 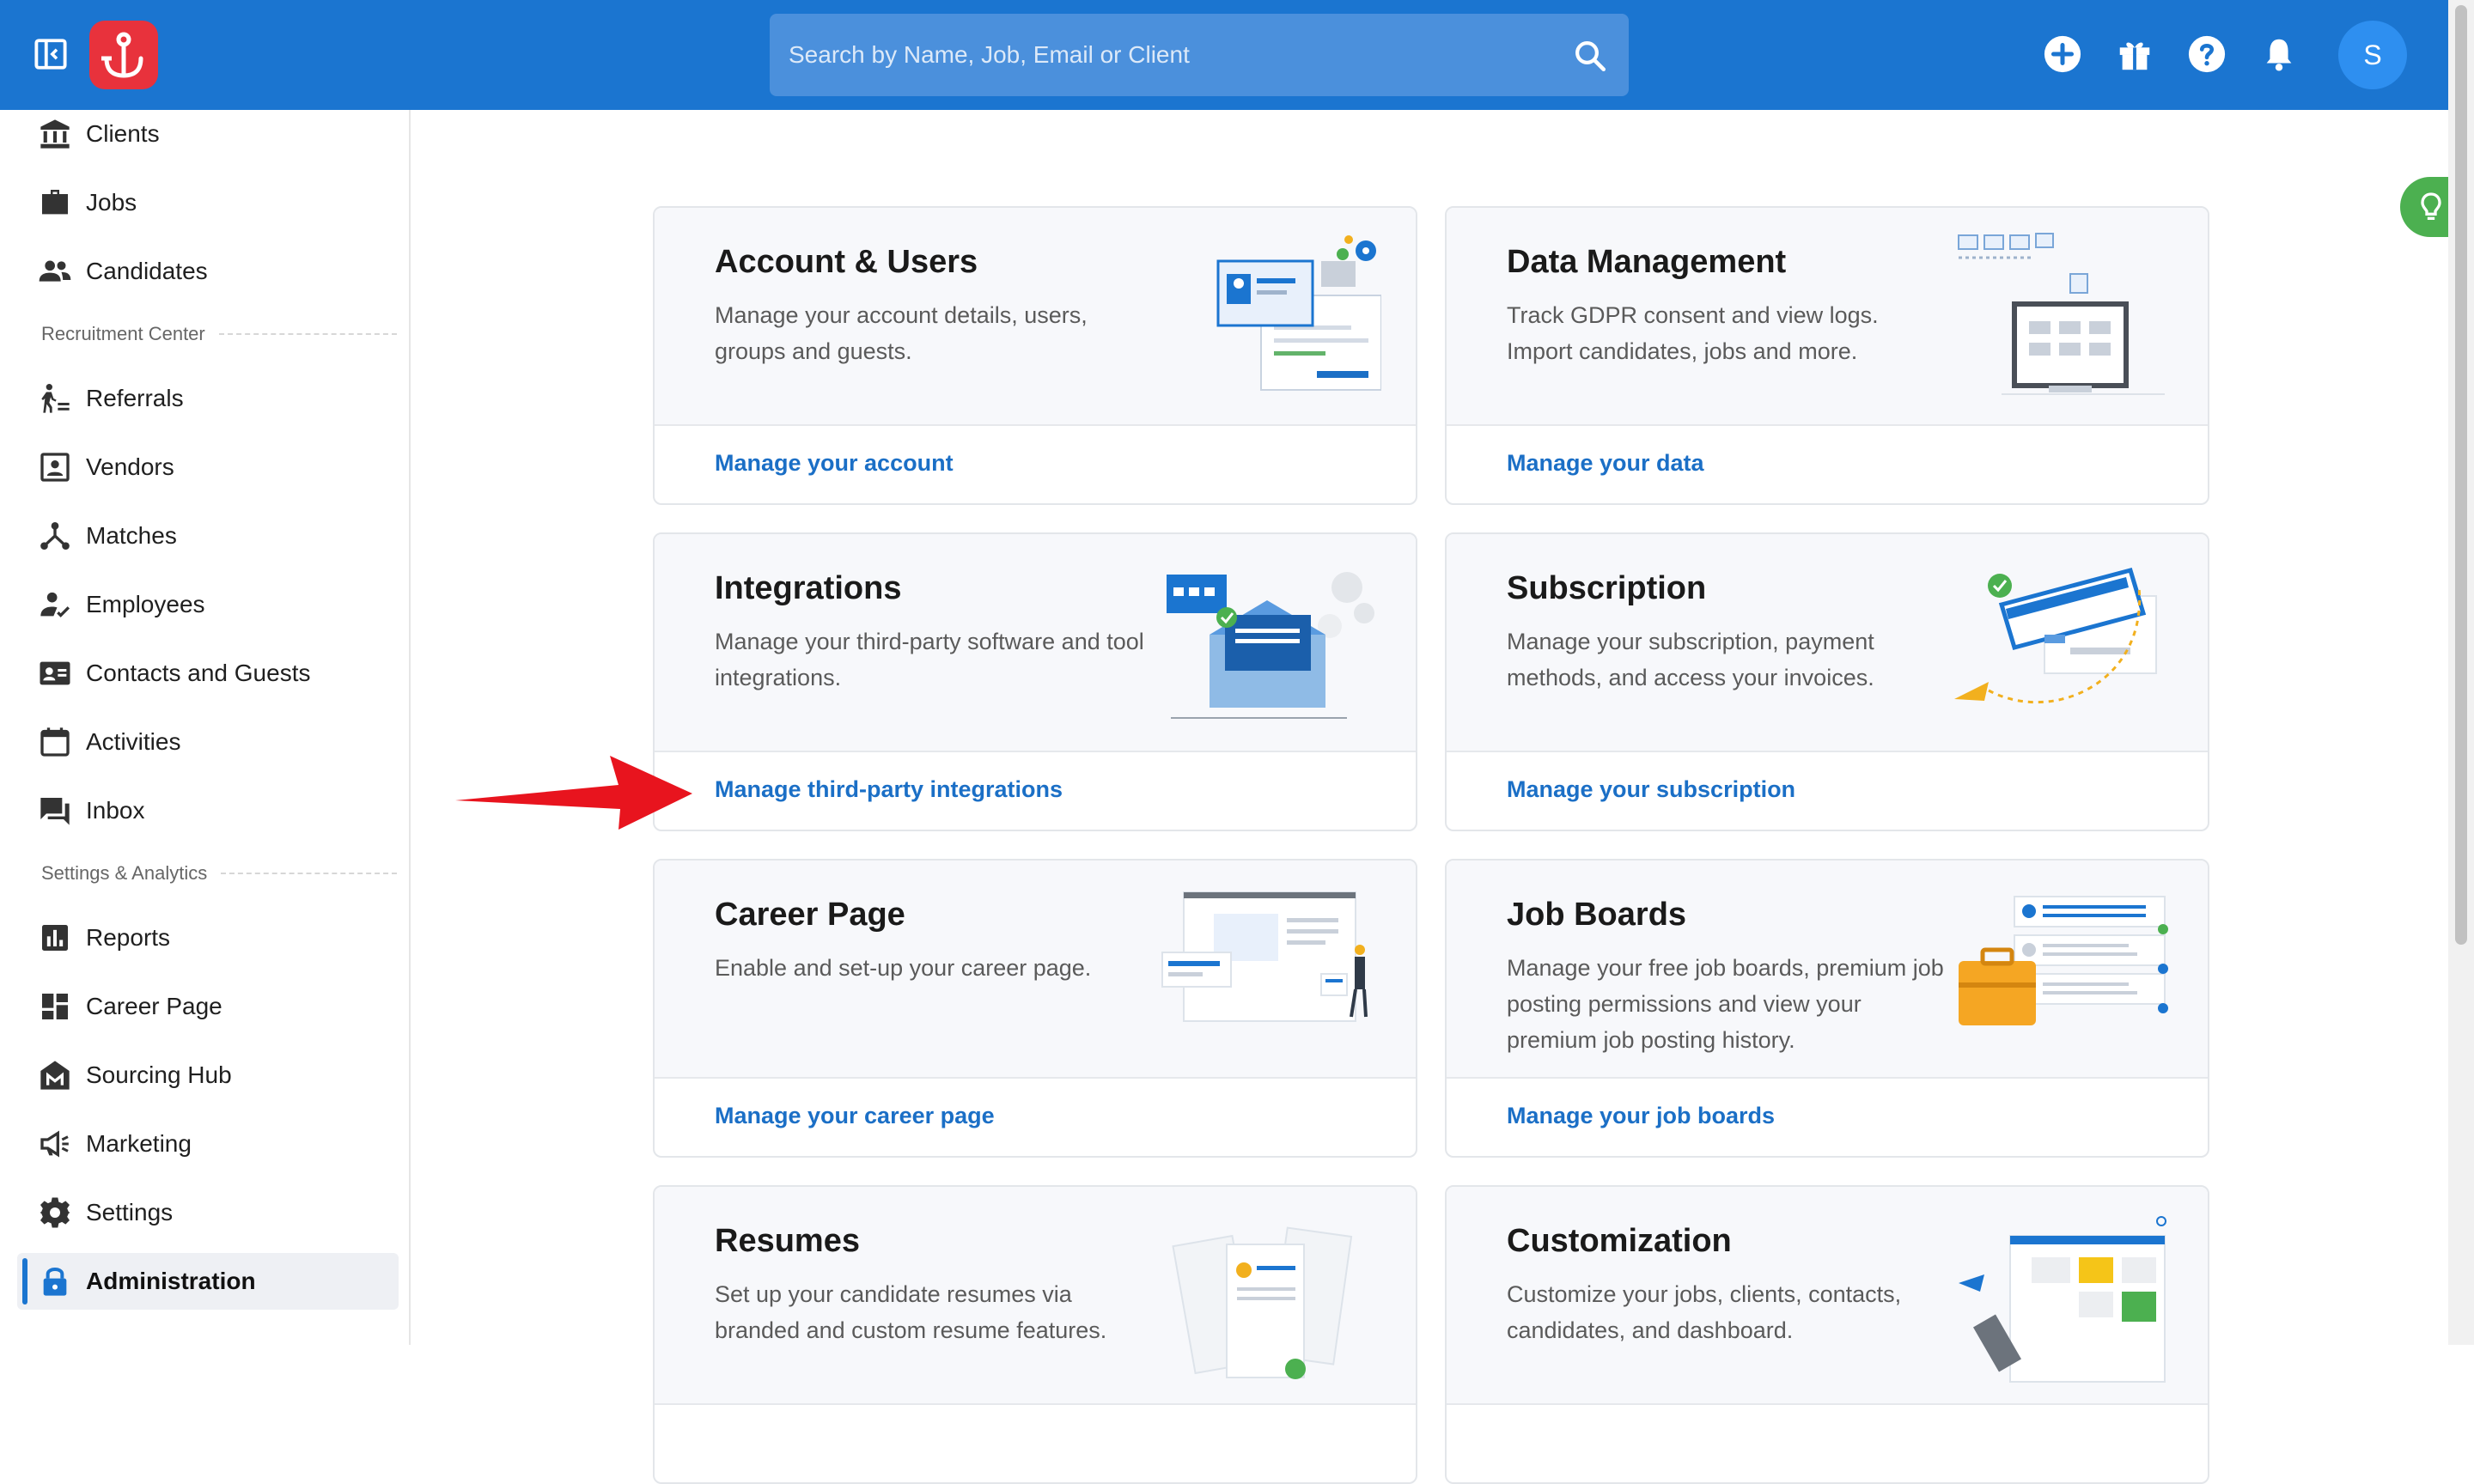 What do you see at coordinates (2134, 54) in the screenshot?
I see `gift-icon` at bounding box center [2134, 54].